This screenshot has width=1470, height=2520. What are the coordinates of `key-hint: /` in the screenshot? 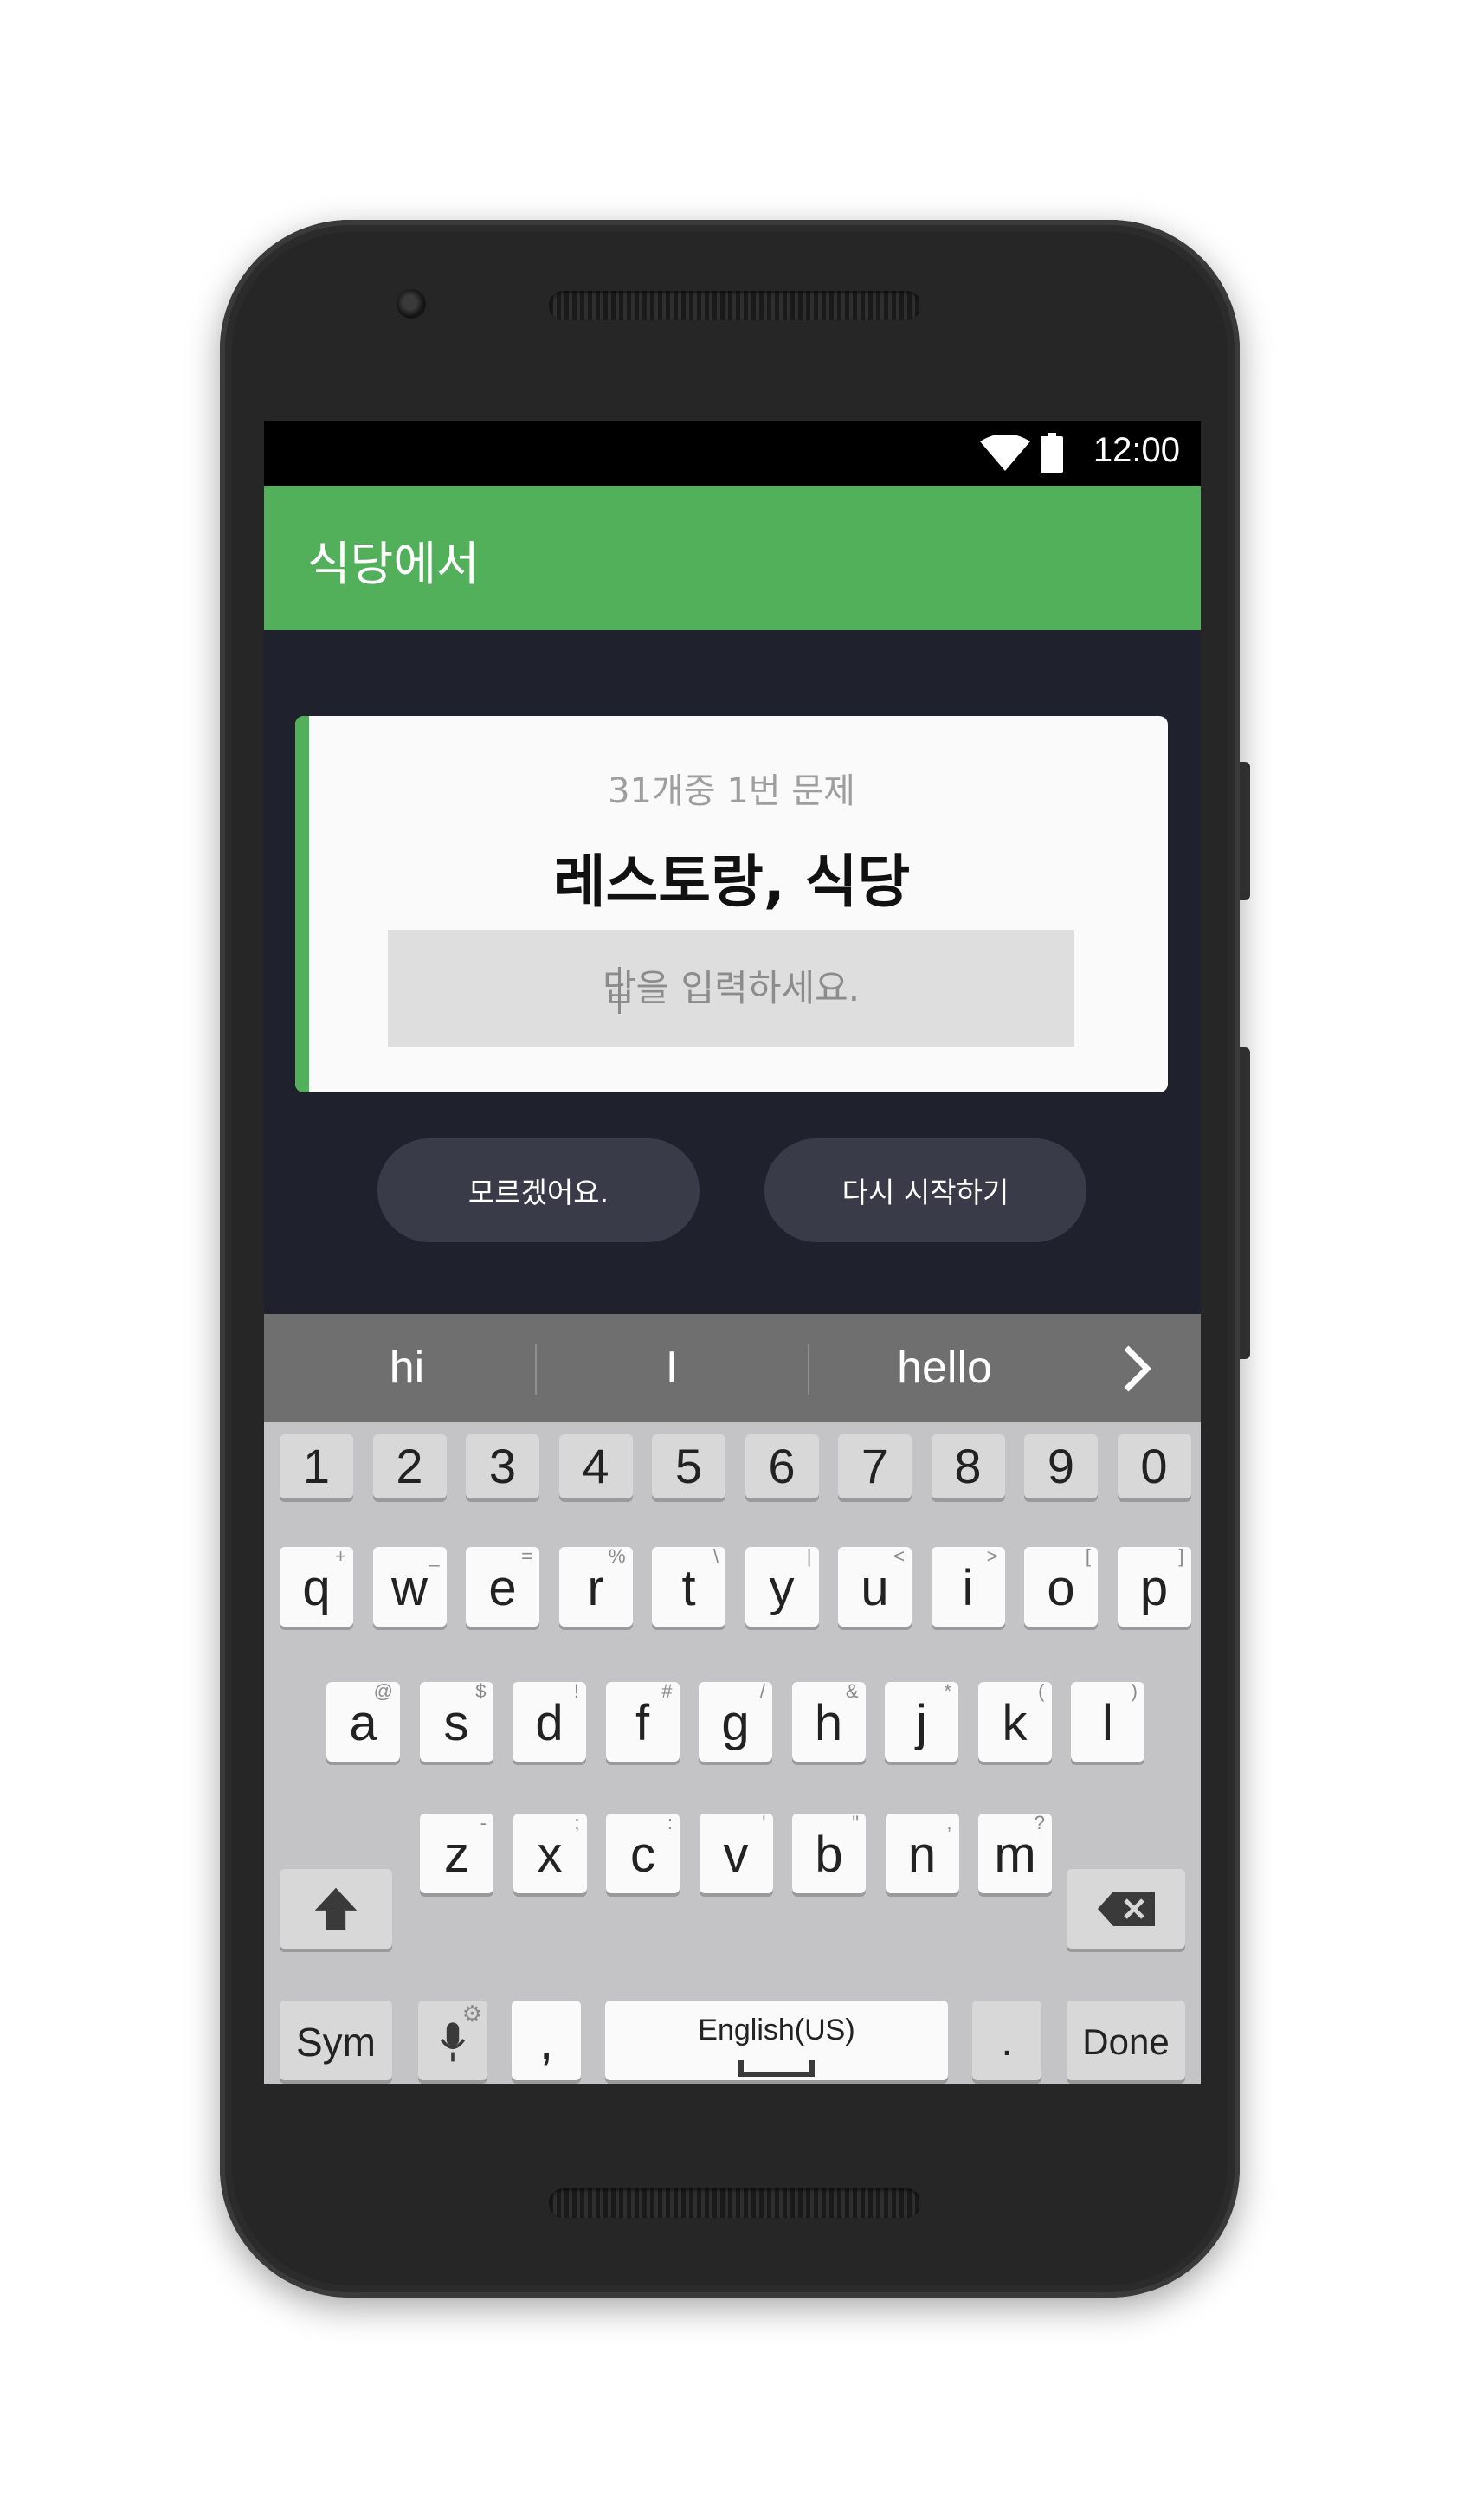 It's located at (762, 1691).